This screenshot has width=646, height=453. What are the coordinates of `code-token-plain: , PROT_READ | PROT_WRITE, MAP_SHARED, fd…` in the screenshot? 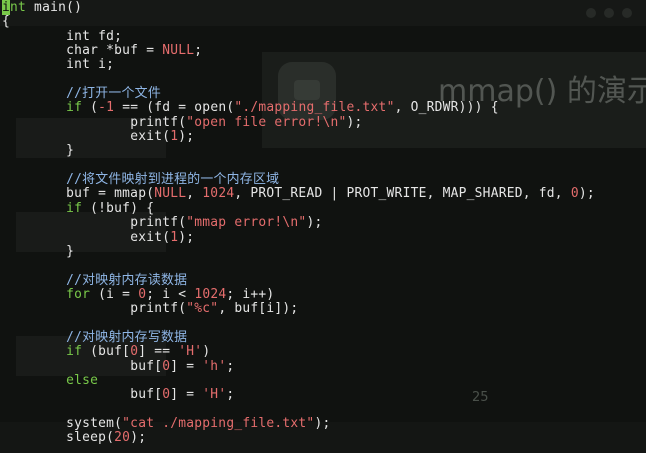 It's located at (402, 194).